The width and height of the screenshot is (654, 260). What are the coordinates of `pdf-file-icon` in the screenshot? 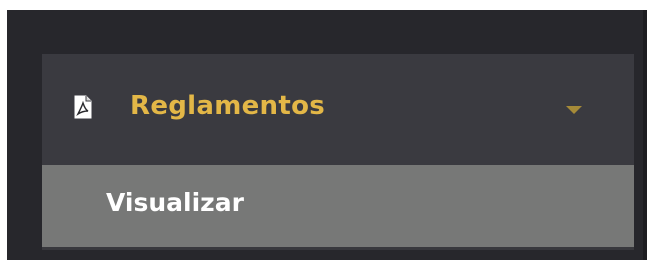 It's located at (83, 107).